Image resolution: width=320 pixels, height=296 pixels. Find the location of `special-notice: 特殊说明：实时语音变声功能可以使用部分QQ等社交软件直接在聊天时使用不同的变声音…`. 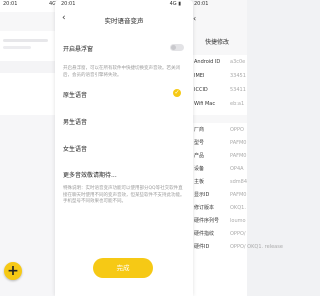

special-notice: 特殊说明：实时语音变声功能可以使用部分QQ等社交软件直接在聊天时使用不同的变声音… is located at coordinates (124, 195).